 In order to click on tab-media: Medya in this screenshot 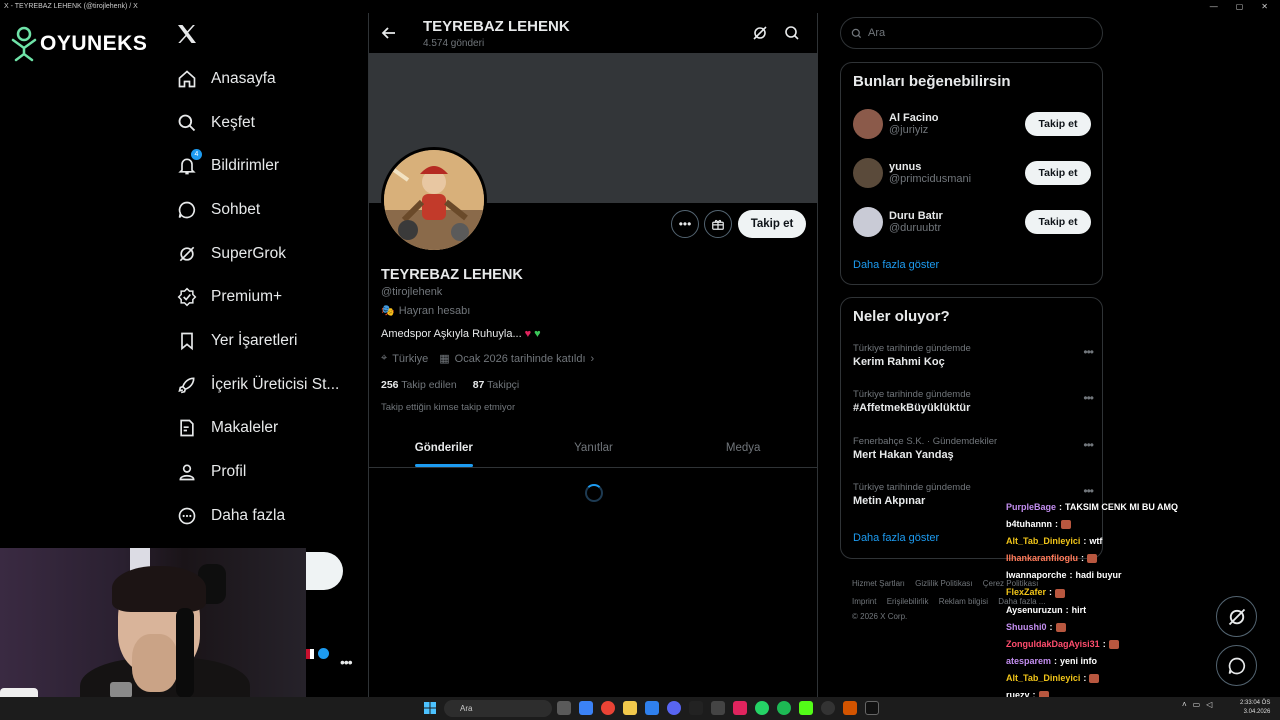, I will do `click(743, 447)`.